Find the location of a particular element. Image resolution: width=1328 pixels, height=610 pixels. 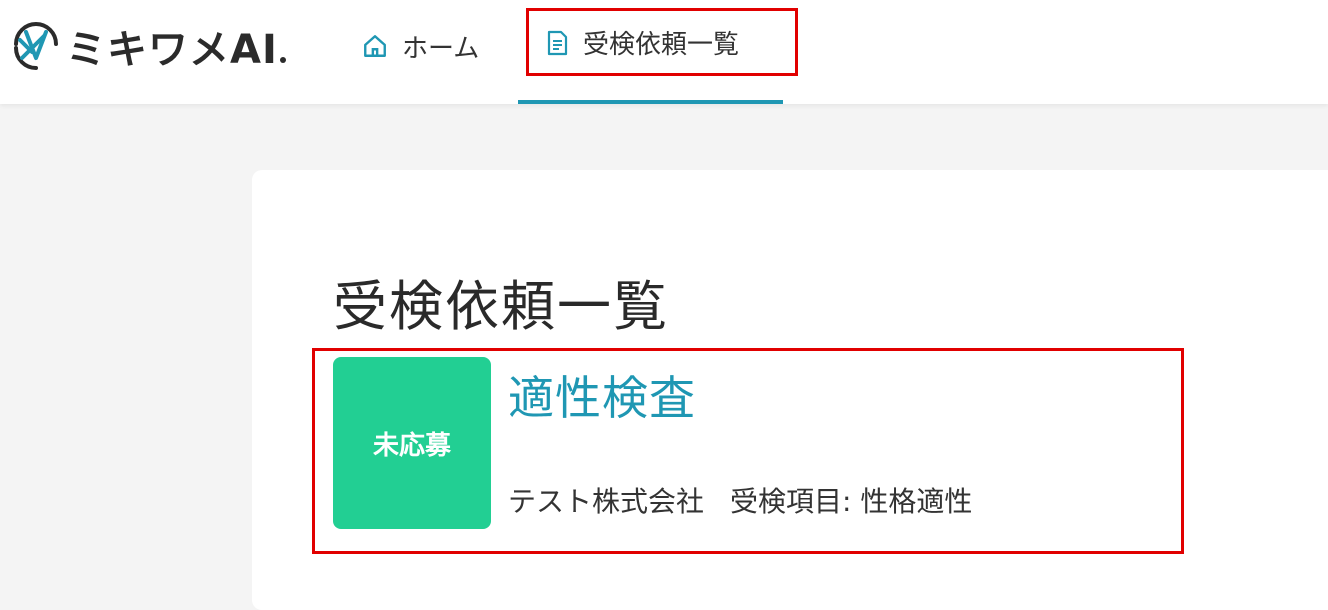

logo-text: ミキワメAI is located at coordinates (172, 50).